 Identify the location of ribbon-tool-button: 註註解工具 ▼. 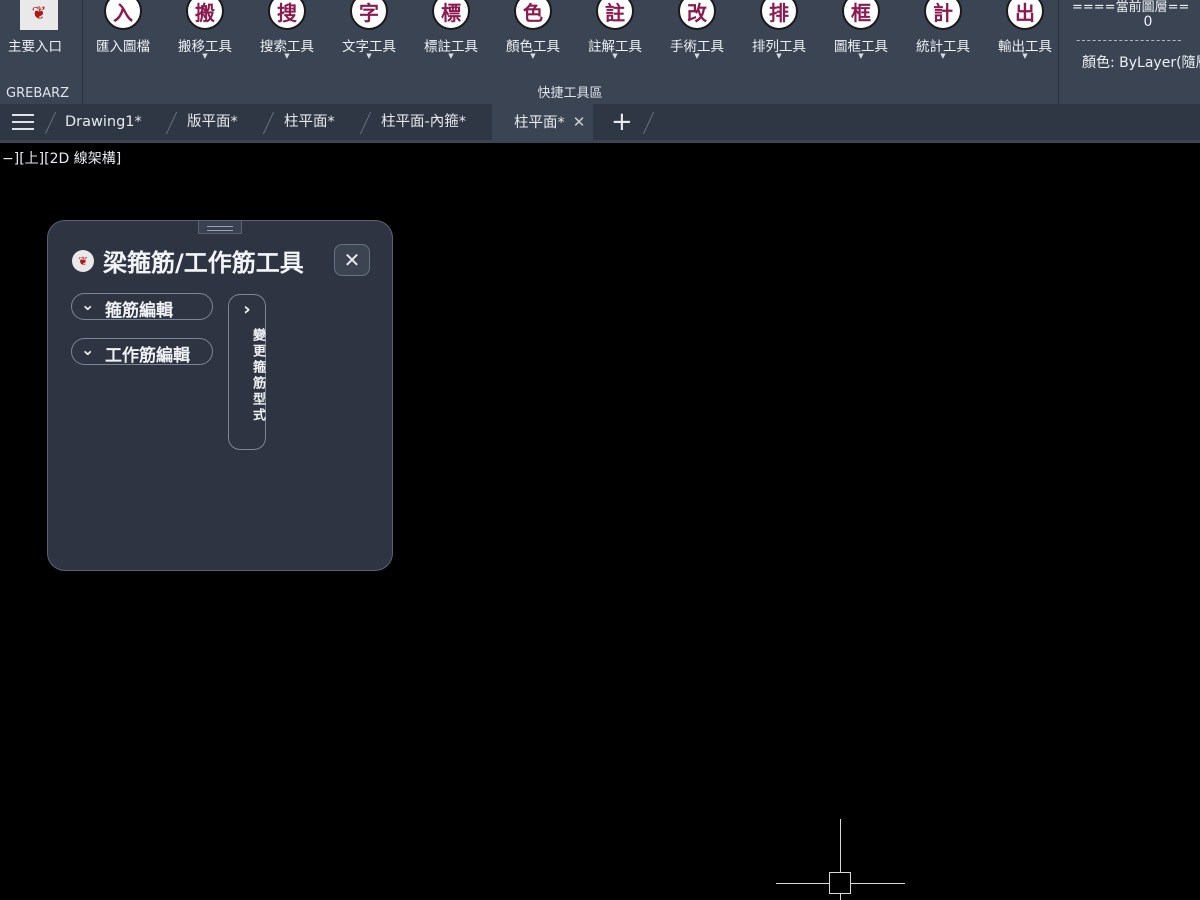
(615, 36).